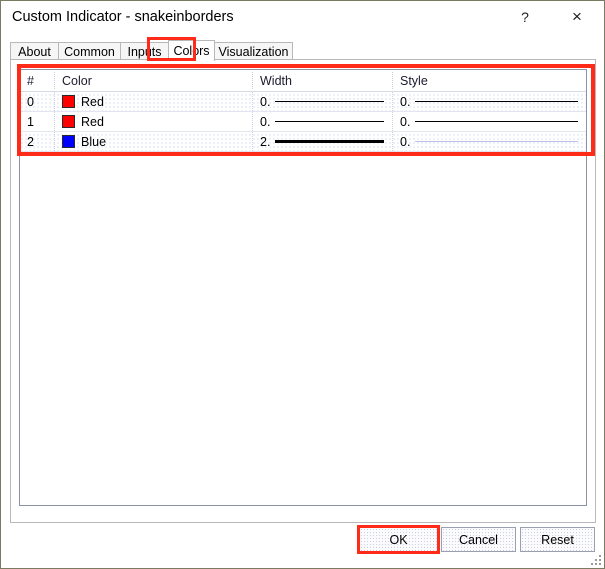  I want to click on table-row: 0 Red 0. 0., so click(303, 102).